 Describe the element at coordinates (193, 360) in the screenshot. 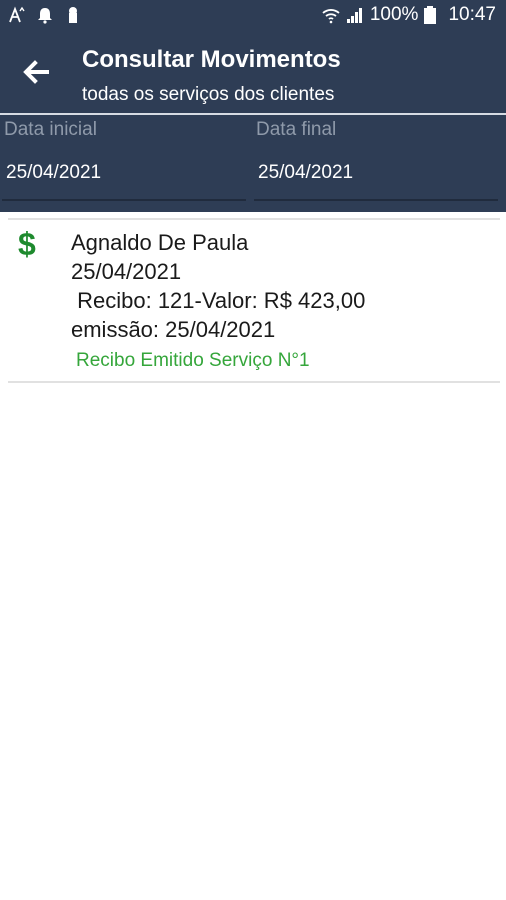

I see `receipt-status: Recibo Emitido Serviço N°1` at that location.